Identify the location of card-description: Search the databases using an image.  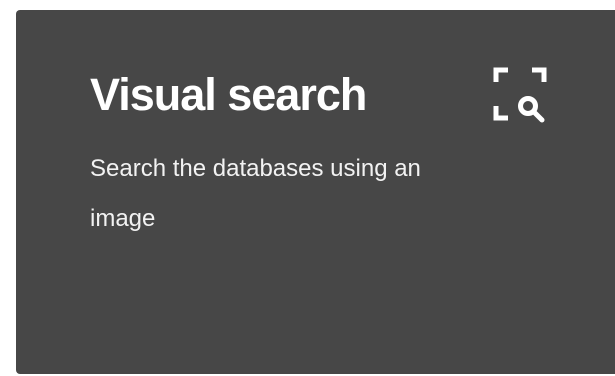
(255, 193).